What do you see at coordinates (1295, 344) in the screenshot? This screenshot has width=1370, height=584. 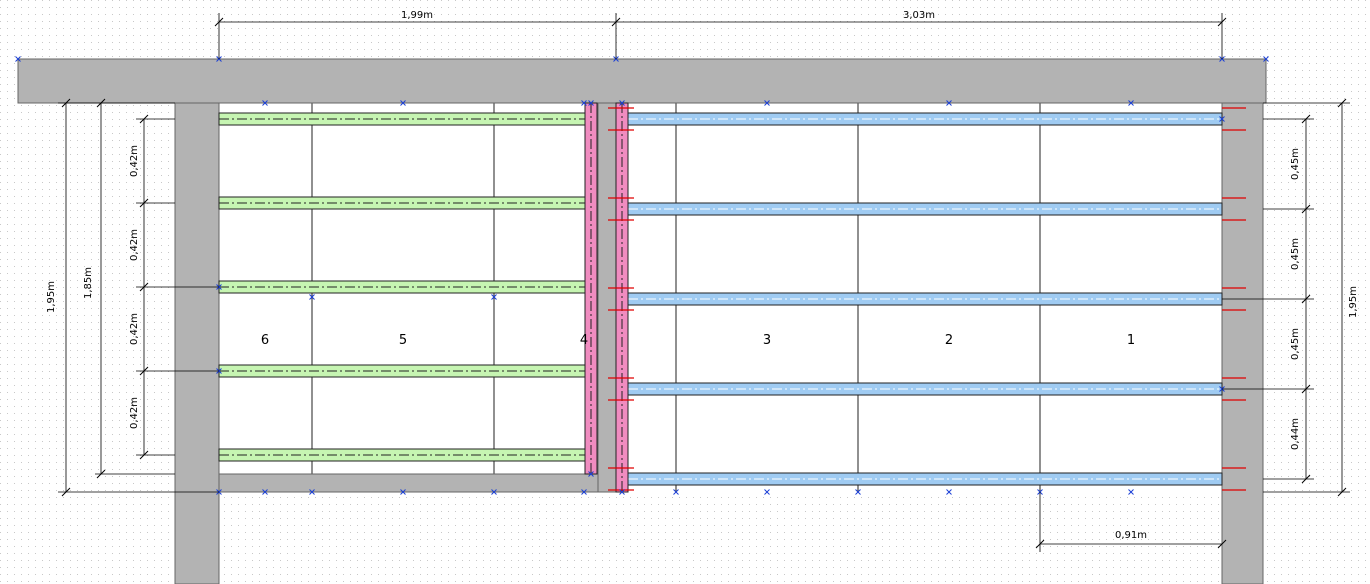 I see `right-dim-spacing-3: 0,45m` at bounding box center [1295, 344].